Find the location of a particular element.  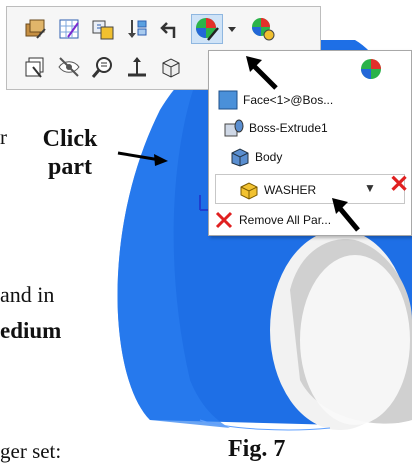

caption-line-2: part is located at coordinates (70, 167).